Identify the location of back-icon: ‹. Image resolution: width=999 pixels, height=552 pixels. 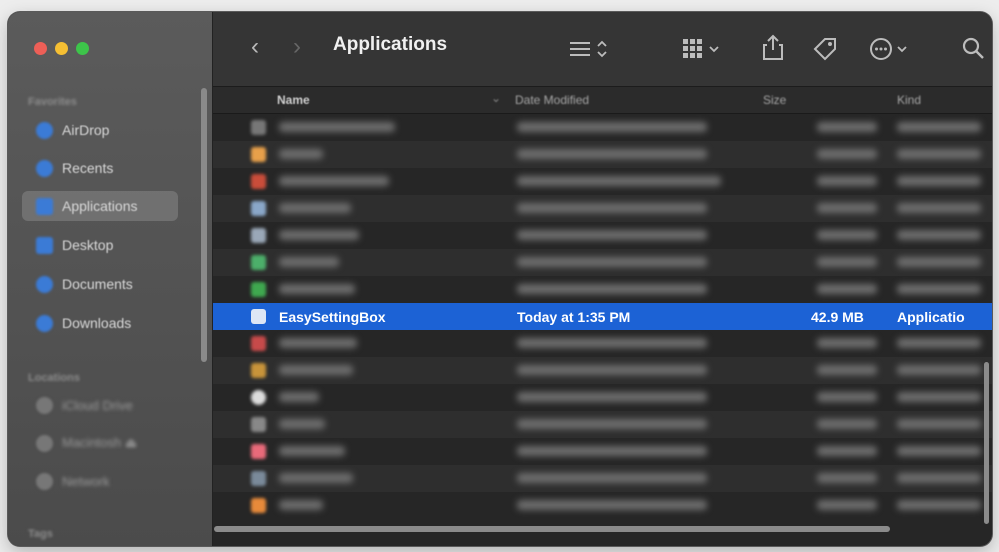
(255, 47).